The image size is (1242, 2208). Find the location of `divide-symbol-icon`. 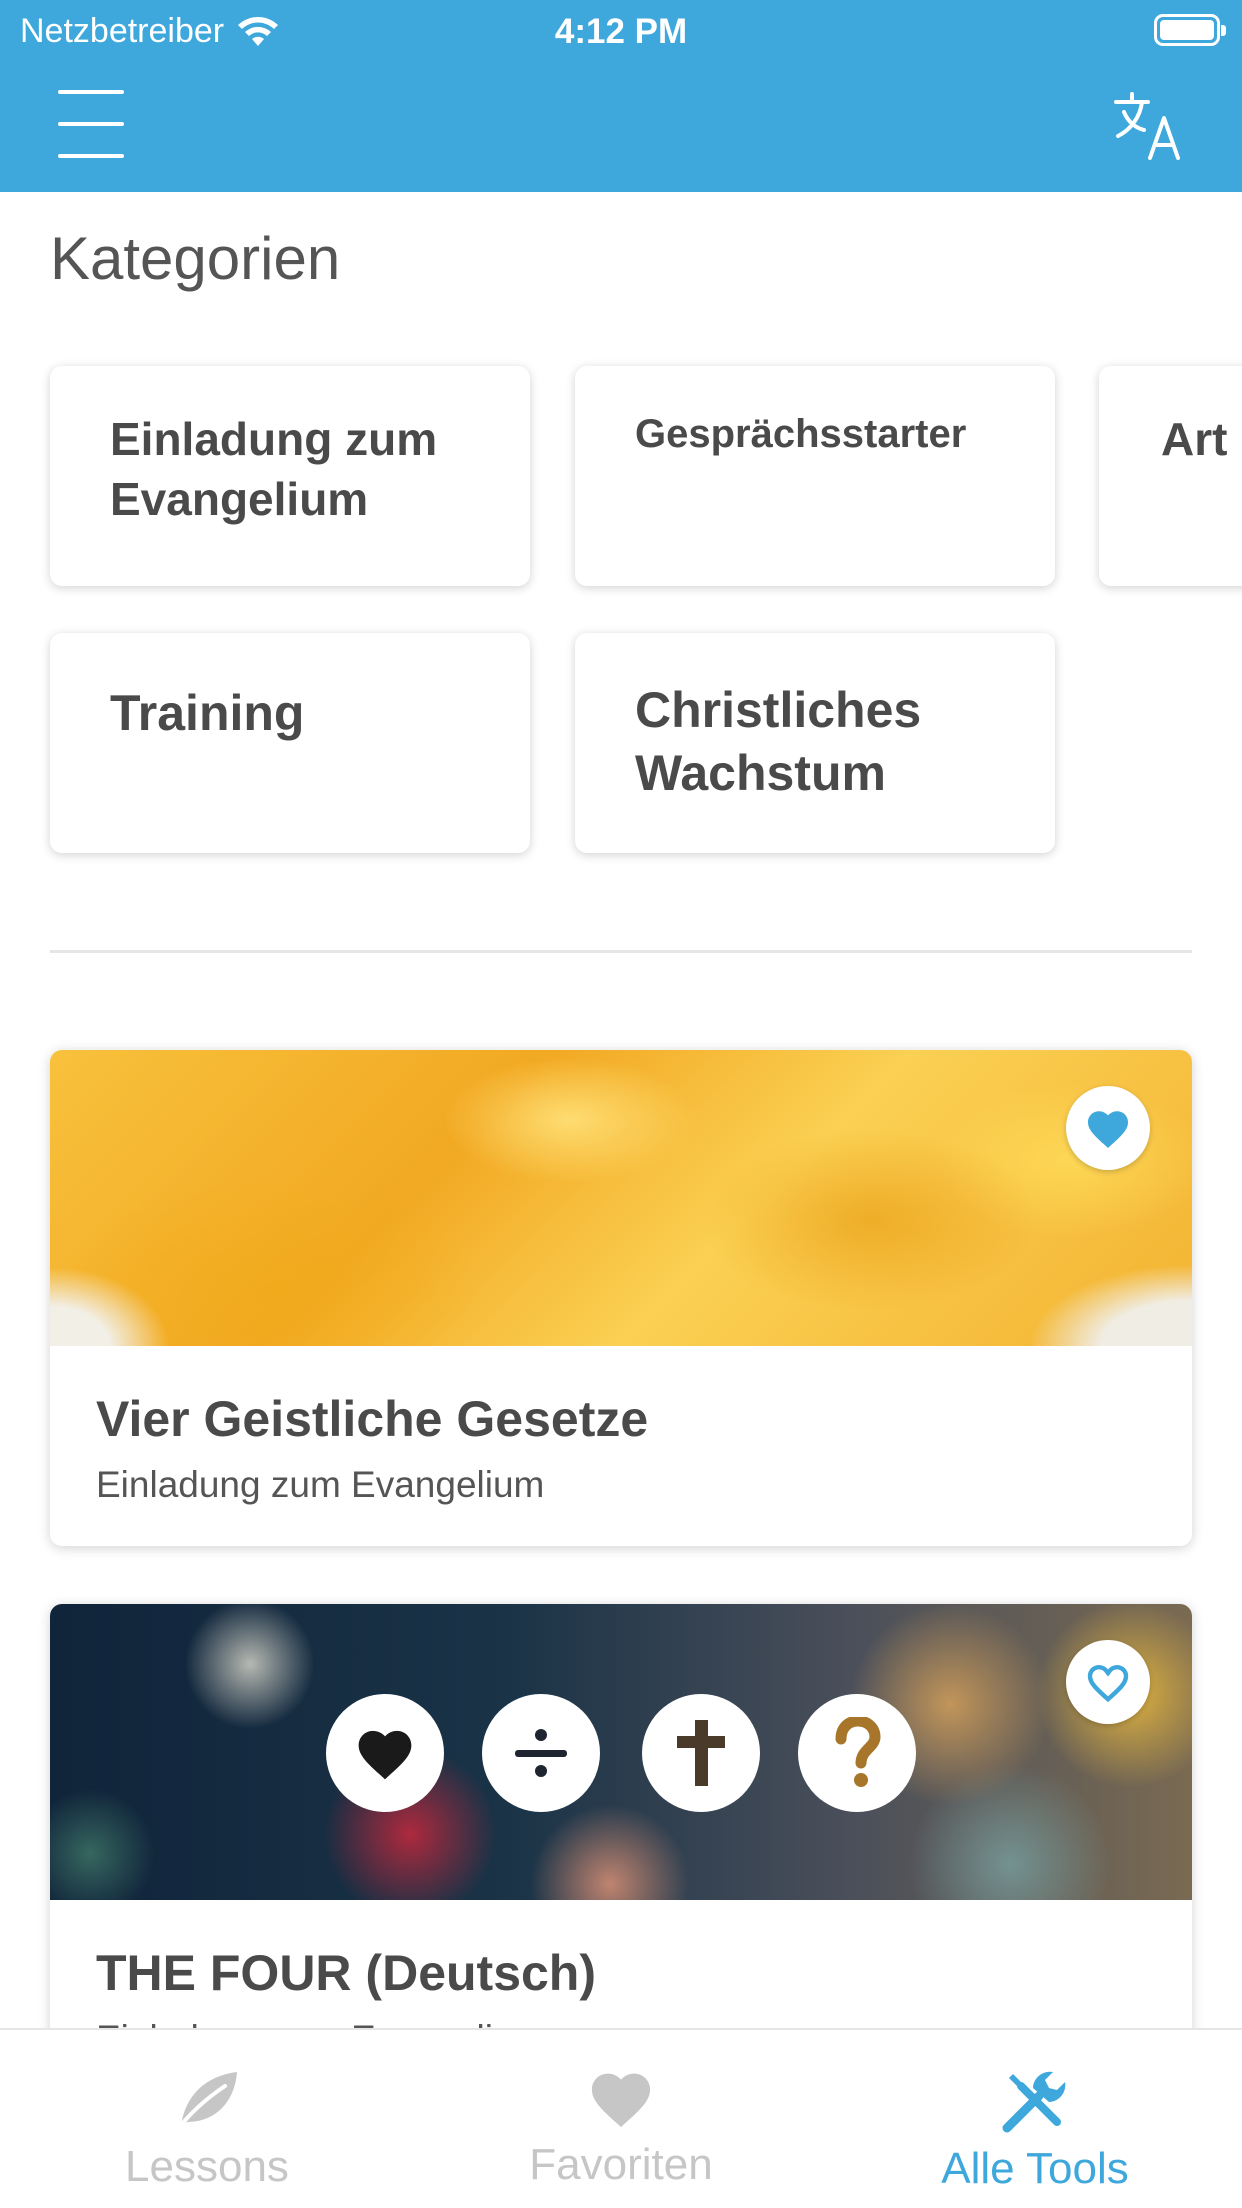

divide-symbol-icon is located at coordinates (541, 1753).